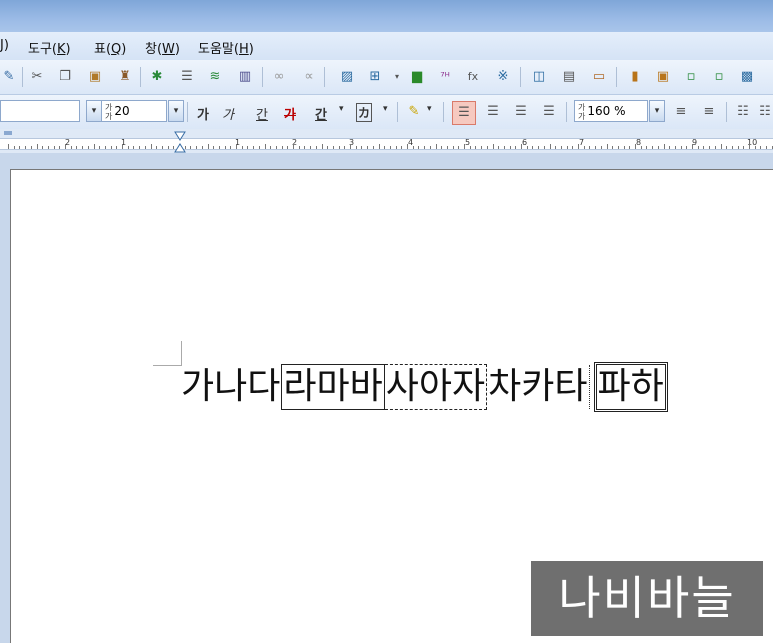 This screenshot has width=773, height=643. Describe the element at coordinates (635, 77) in the screenshot. I see `bookmark-icon: ▮` at that location.